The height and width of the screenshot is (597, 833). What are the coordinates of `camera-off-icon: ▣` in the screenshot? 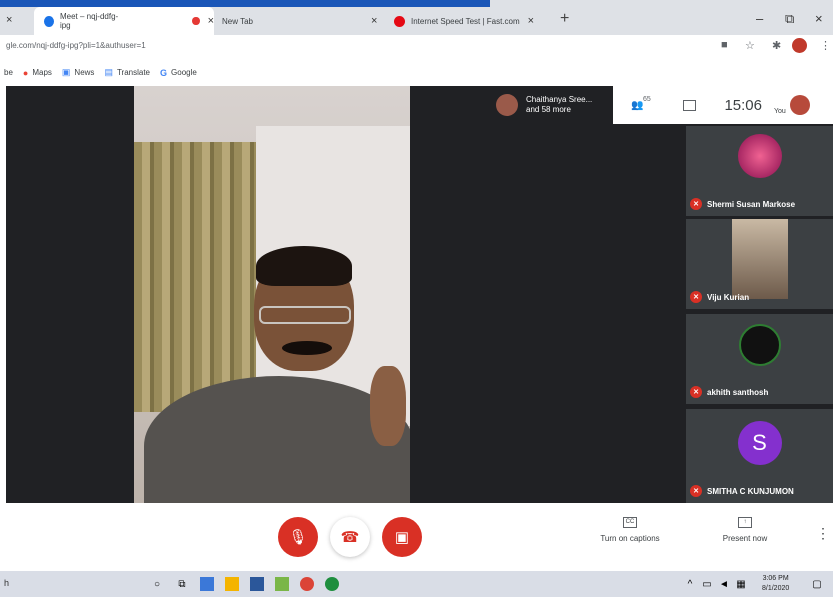 It's located at (402, 537).